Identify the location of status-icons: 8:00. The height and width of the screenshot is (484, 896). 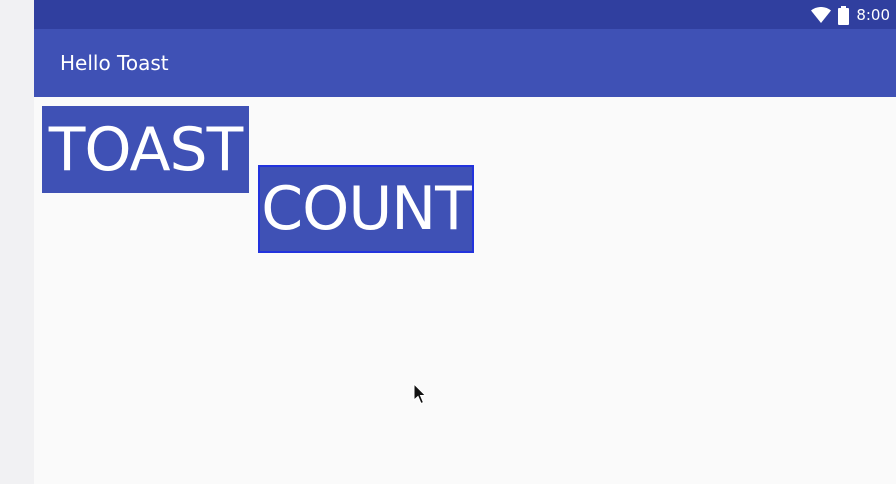
(850, 15).